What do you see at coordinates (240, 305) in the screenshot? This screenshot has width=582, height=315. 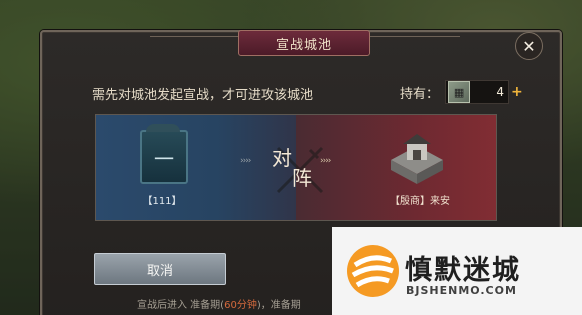 I see `footer-highlight: 60分钟` at bounding box center [240, 305].